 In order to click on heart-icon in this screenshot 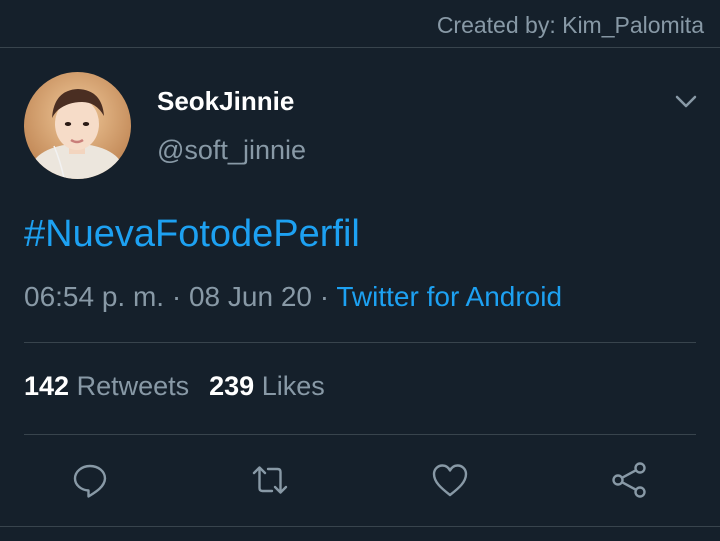, I will do `click(450, 480)`.